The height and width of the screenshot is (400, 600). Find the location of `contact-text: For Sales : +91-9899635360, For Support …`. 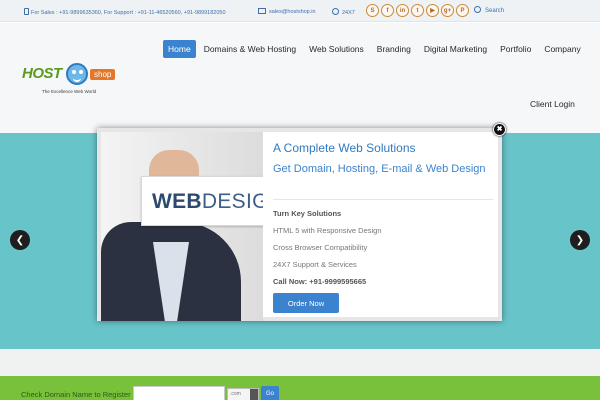

contact-text: For Sales : +91-9899635360, For Support … is located at coordinates (128, 13).